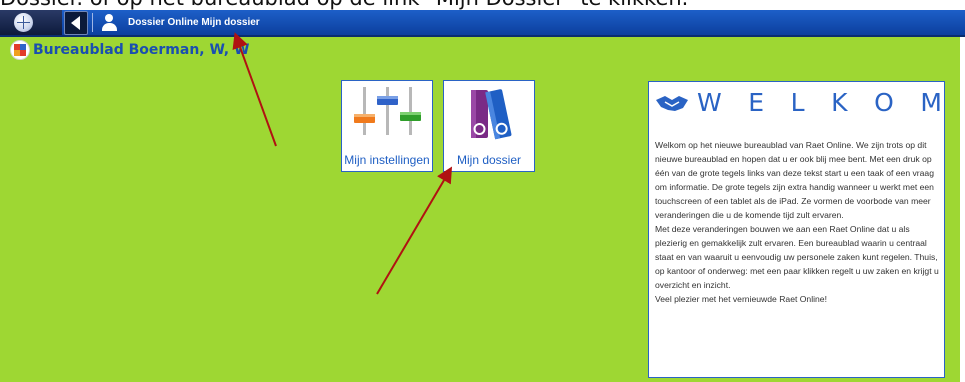  I want to click on user-icon, so click(109, 22).